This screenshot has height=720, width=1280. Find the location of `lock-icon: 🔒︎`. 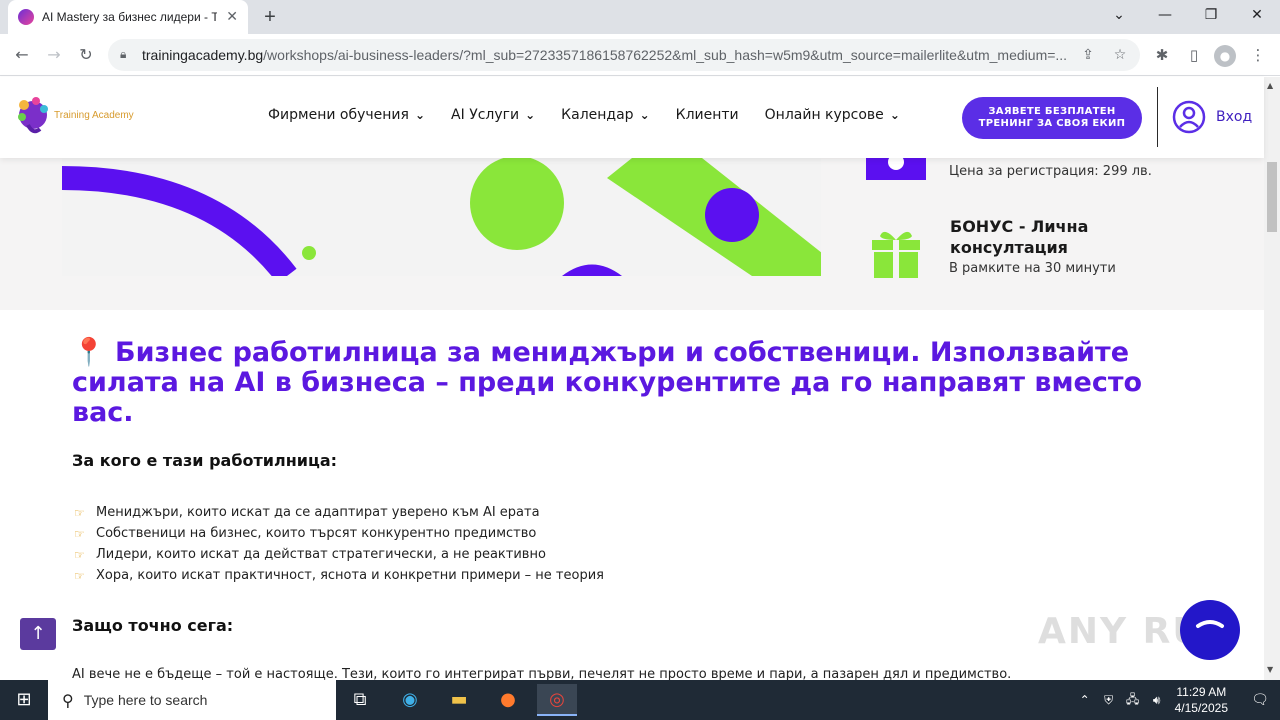

lock-icon: 🔒︎ is located at coordinates (123, 54).